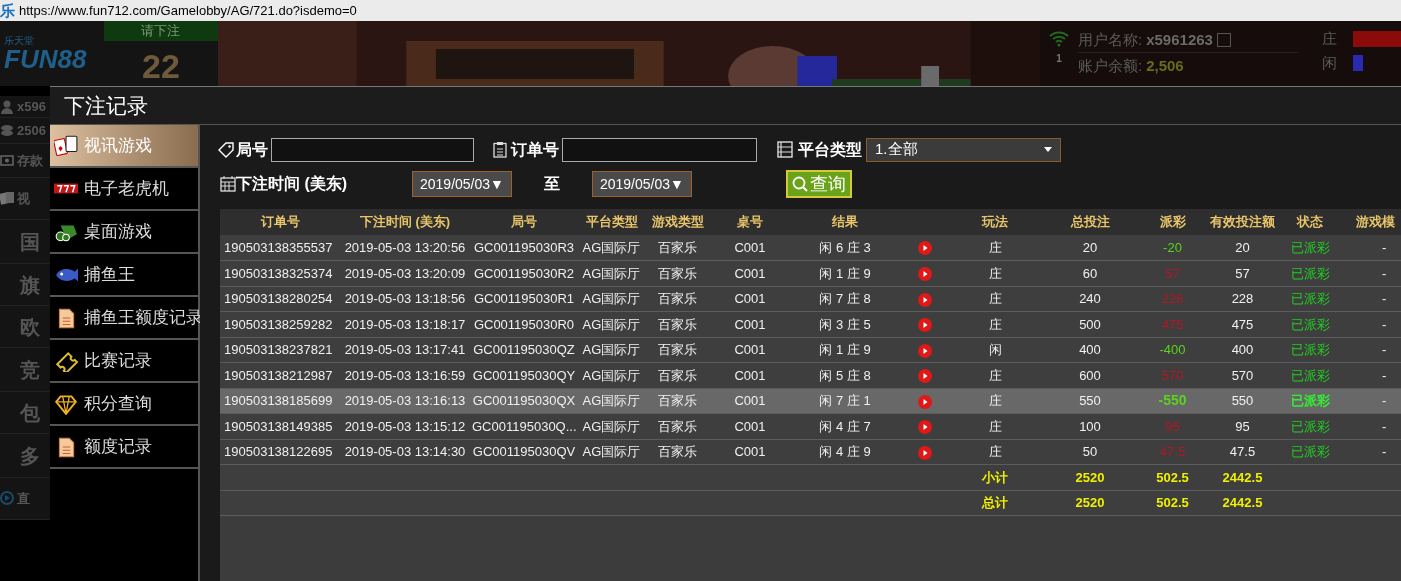  I want to click on table-cell: GC001195030R0, so click(524, 324).